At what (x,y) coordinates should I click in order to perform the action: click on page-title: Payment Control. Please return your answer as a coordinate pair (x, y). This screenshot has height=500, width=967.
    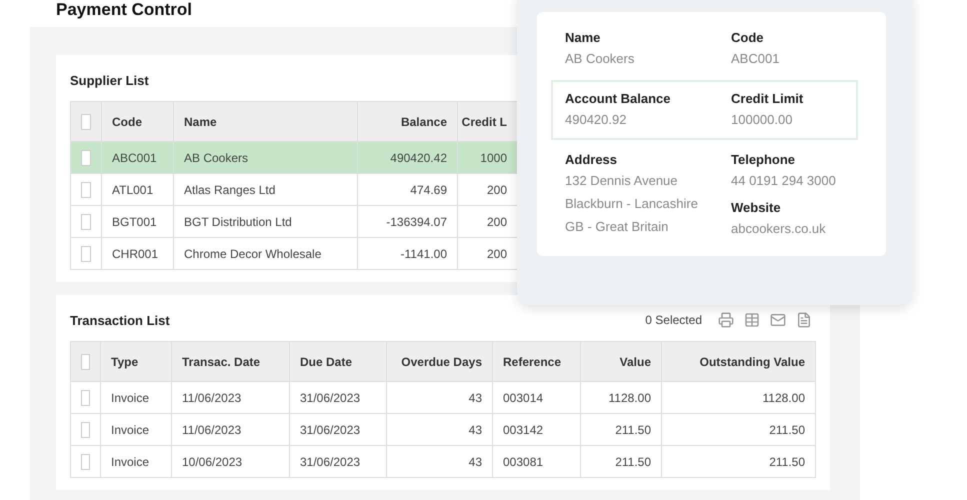
    Looking at the image, I should click on (124, 9).